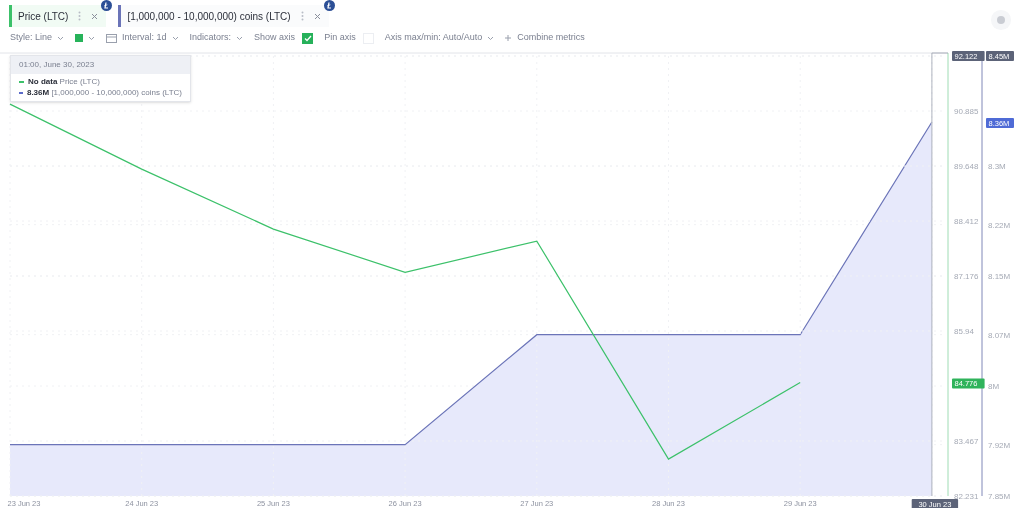  Describe the element at coordinates (966, 222) in the screenshot. I see `axis-tick-label: 88.412` at that location.